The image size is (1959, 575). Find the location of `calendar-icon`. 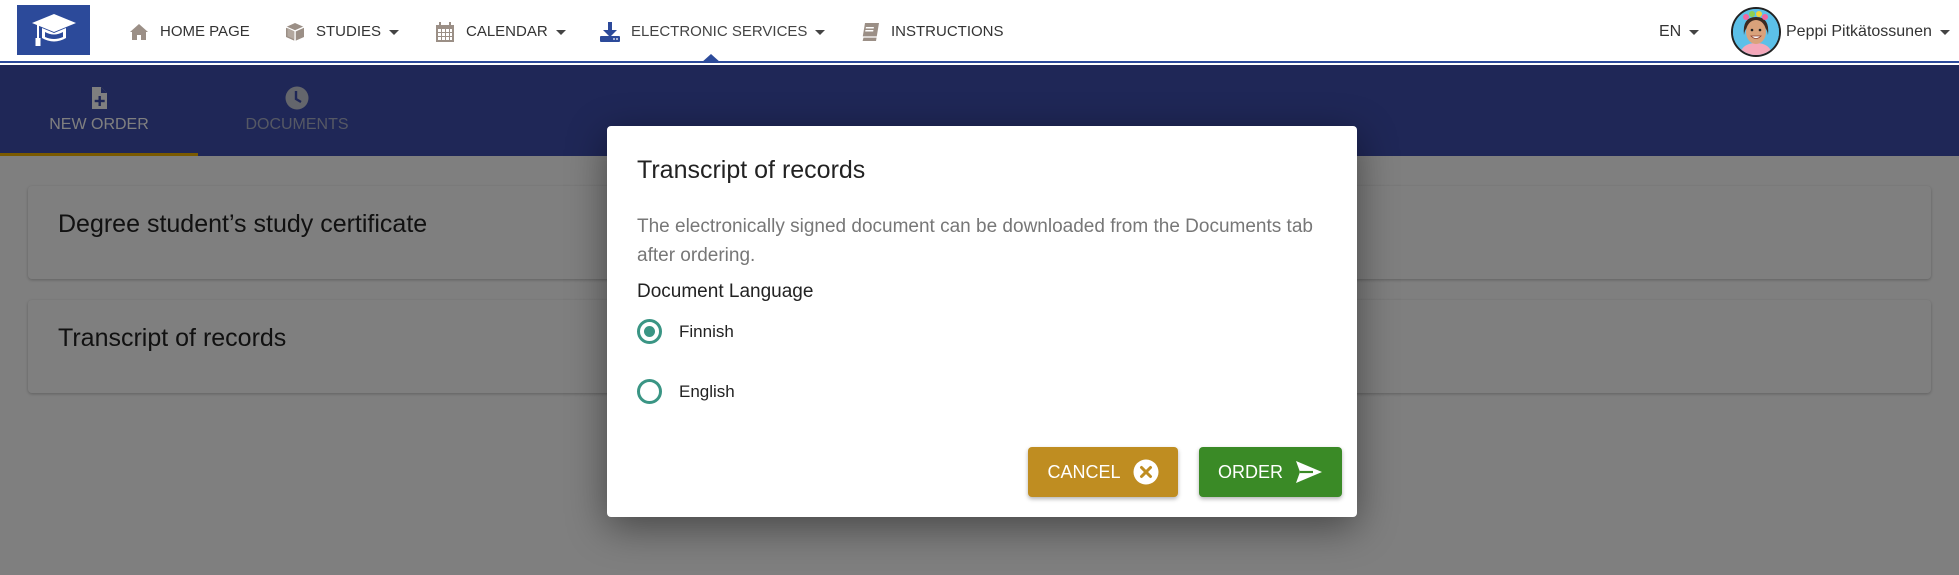

calendar-icon is located at coordinates (445, 32).